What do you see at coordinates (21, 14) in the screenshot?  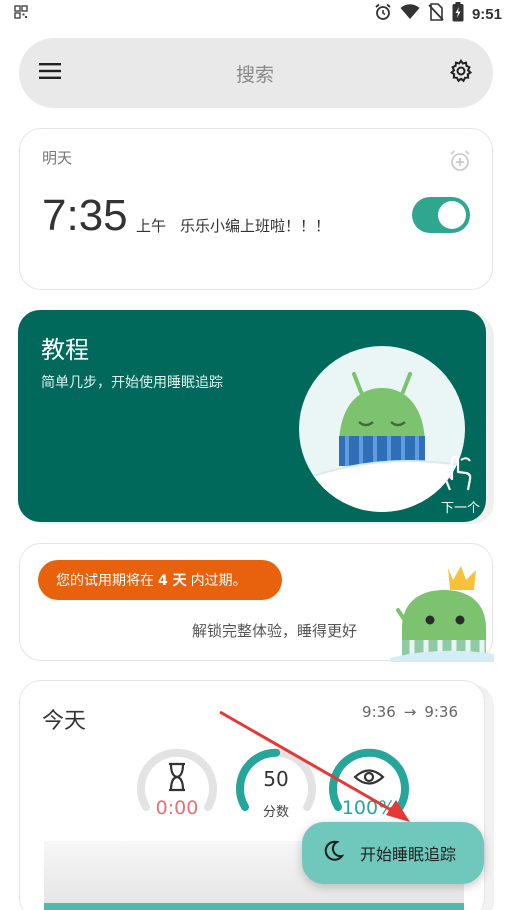 I see `qr-icon` at bounding box center [21, 14].